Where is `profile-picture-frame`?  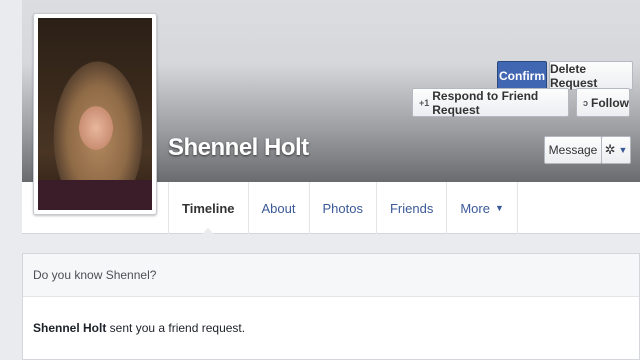 profile-picture-frame is located at coordinates (95, 114).